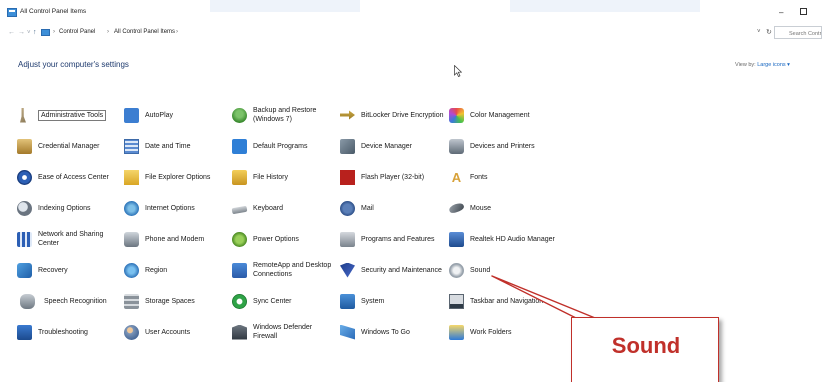  I want to click on item-flash-player: Flash Player (32-bit), so click(395, 177).